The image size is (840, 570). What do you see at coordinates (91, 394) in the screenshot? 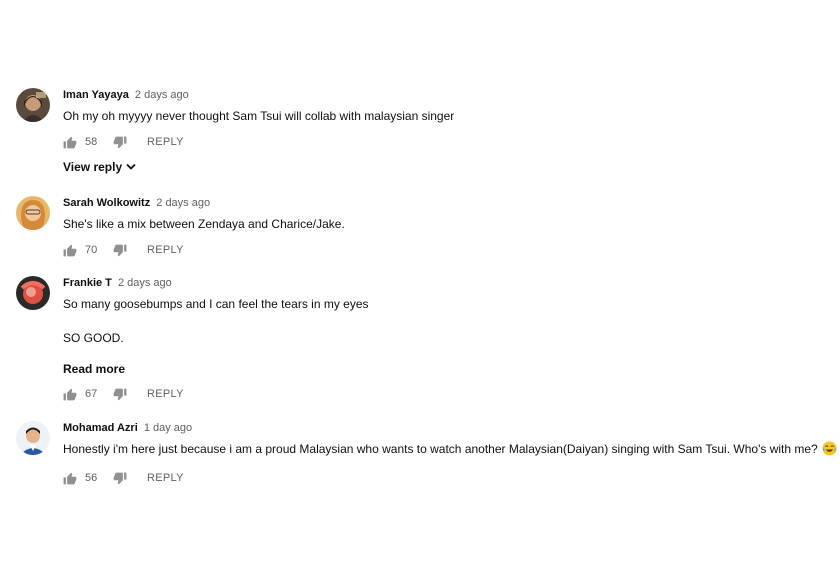
I see `like-count: 67` at bounding box center [91, 394].